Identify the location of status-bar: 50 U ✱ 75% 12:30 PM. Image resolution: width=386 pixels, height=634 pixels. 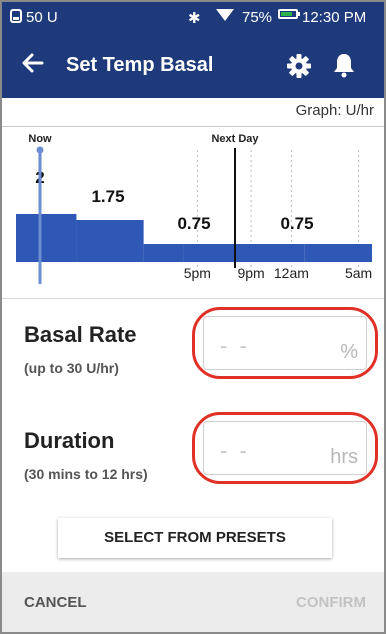
(193, 17).